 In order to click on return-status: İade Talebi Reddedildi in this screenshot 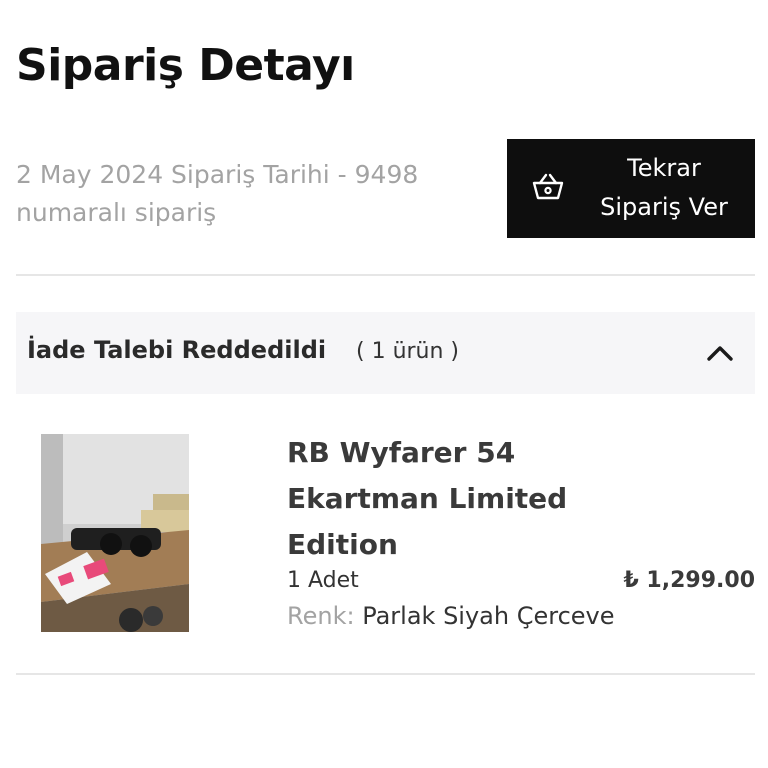, I will do `click(177, 350)`.